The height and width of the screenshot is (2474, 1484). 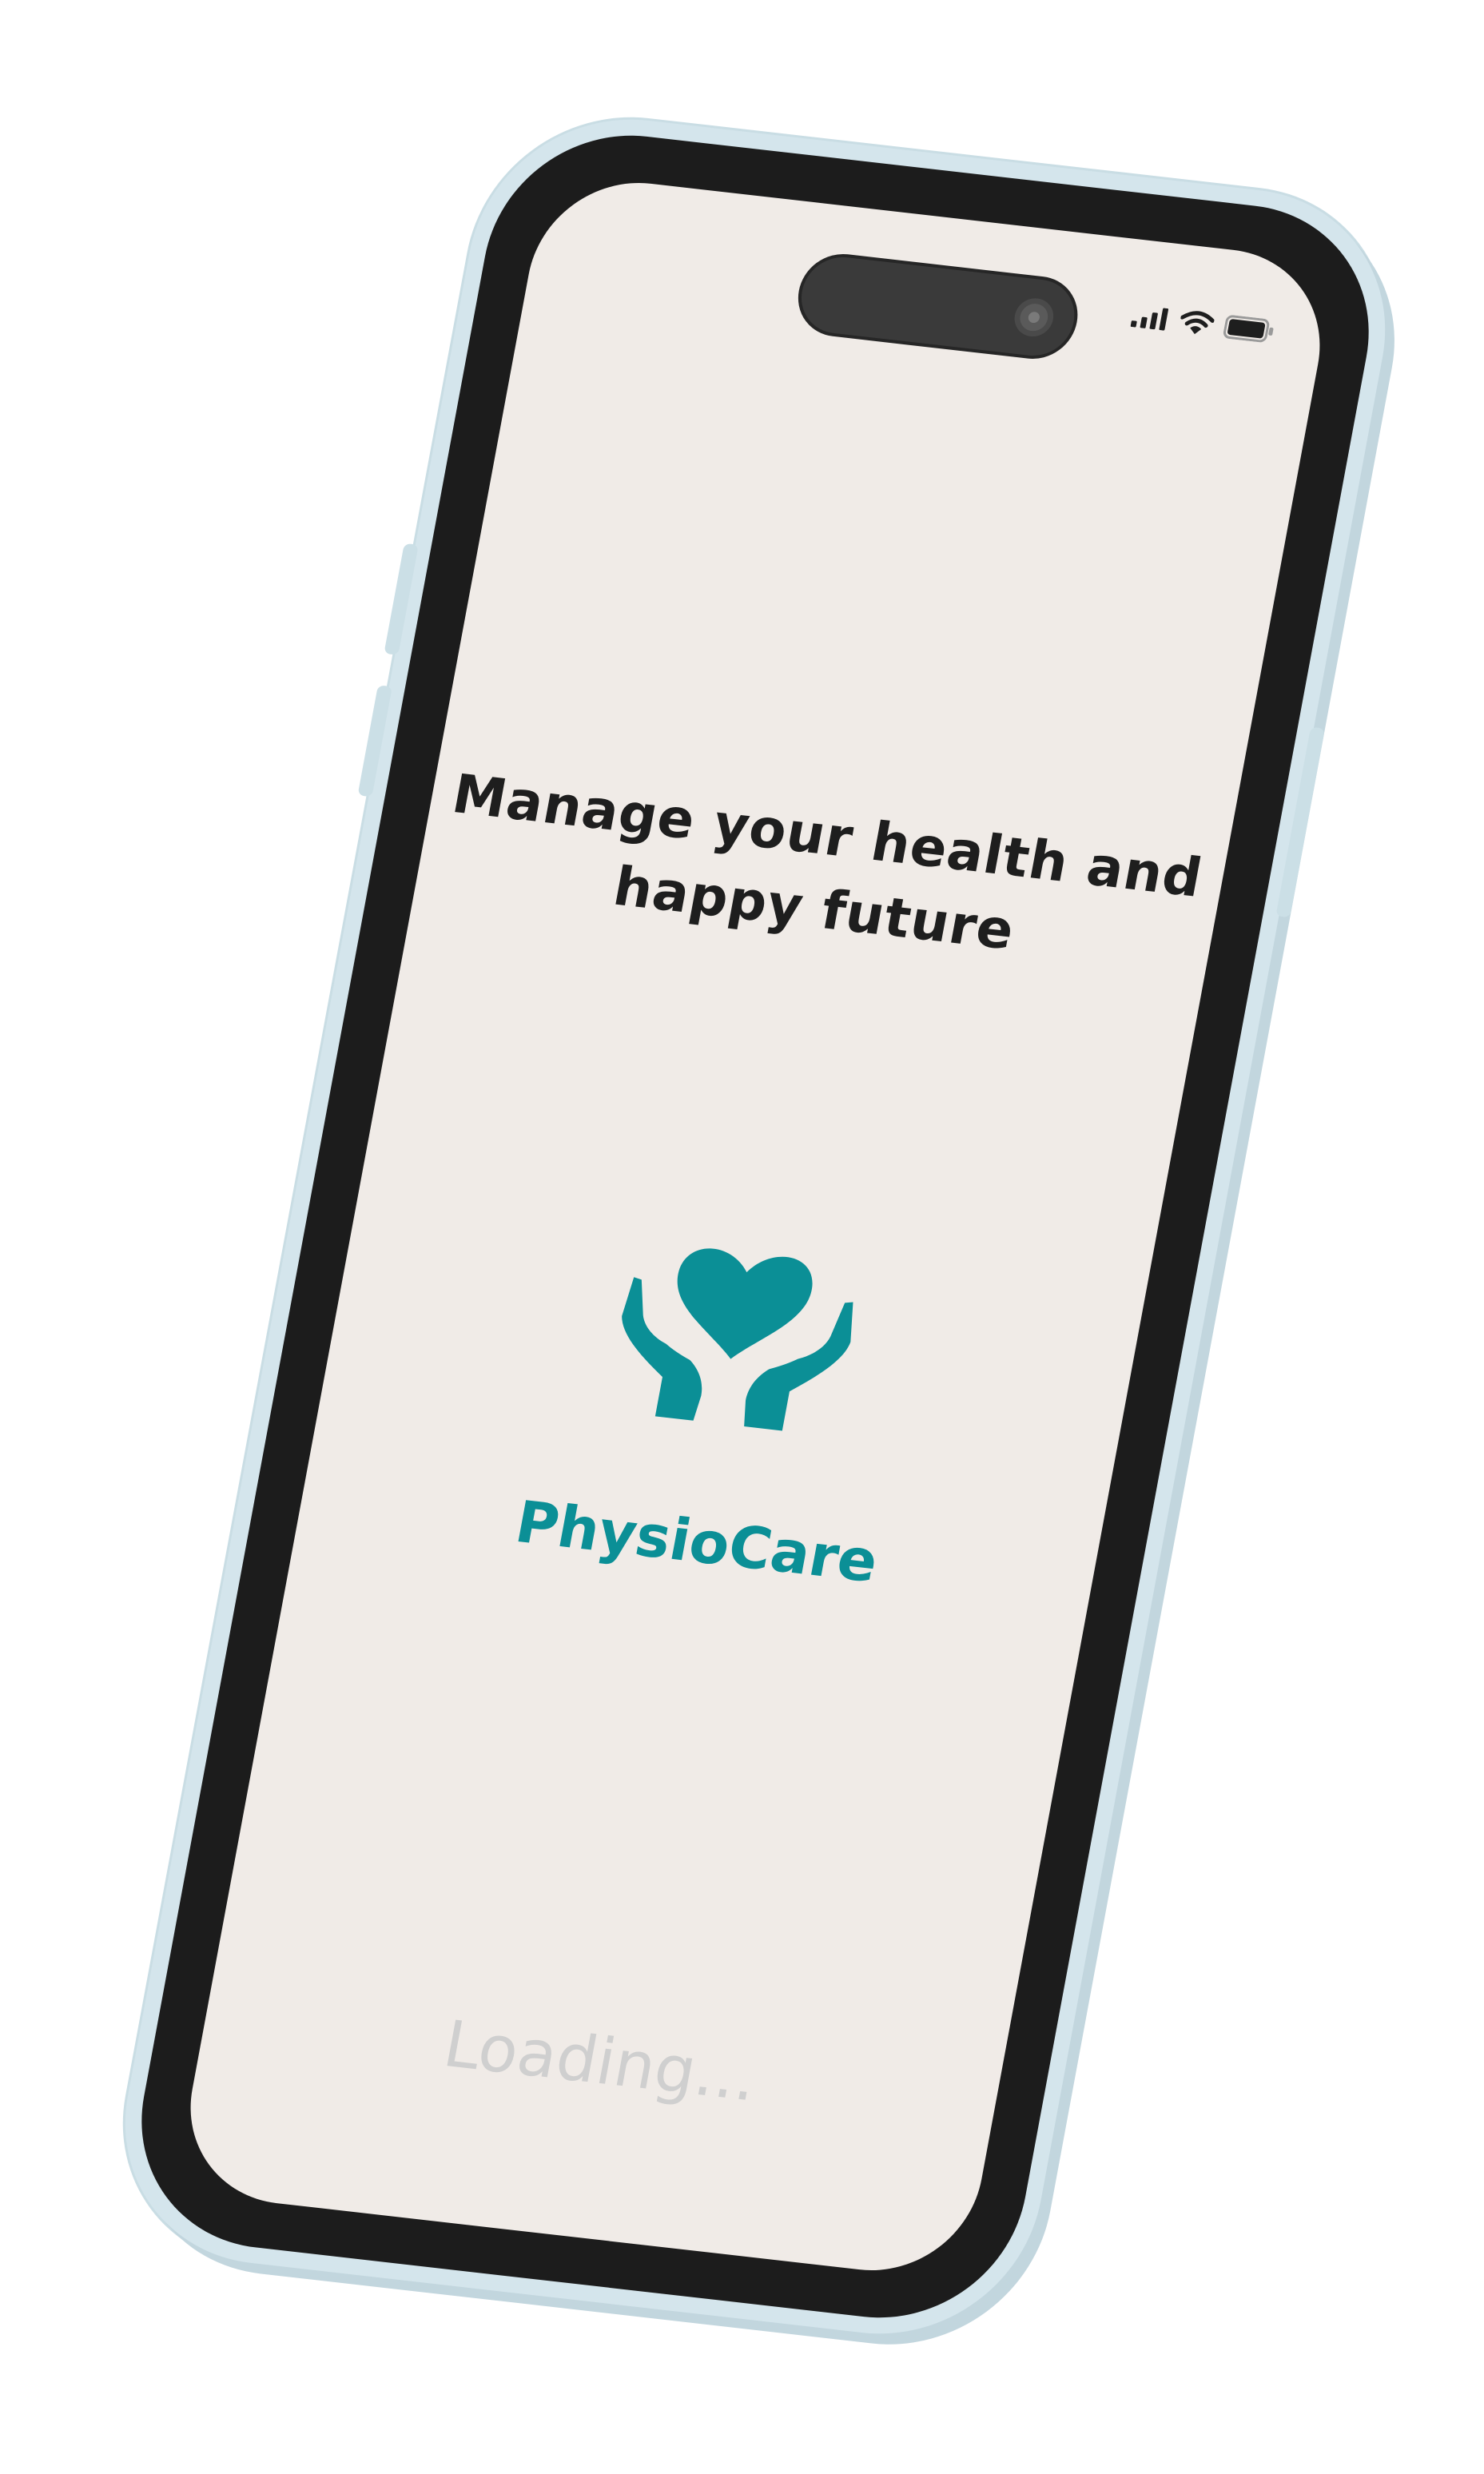 I want to click on brand-name: PhysioCare, so click(x=697, y=1542).